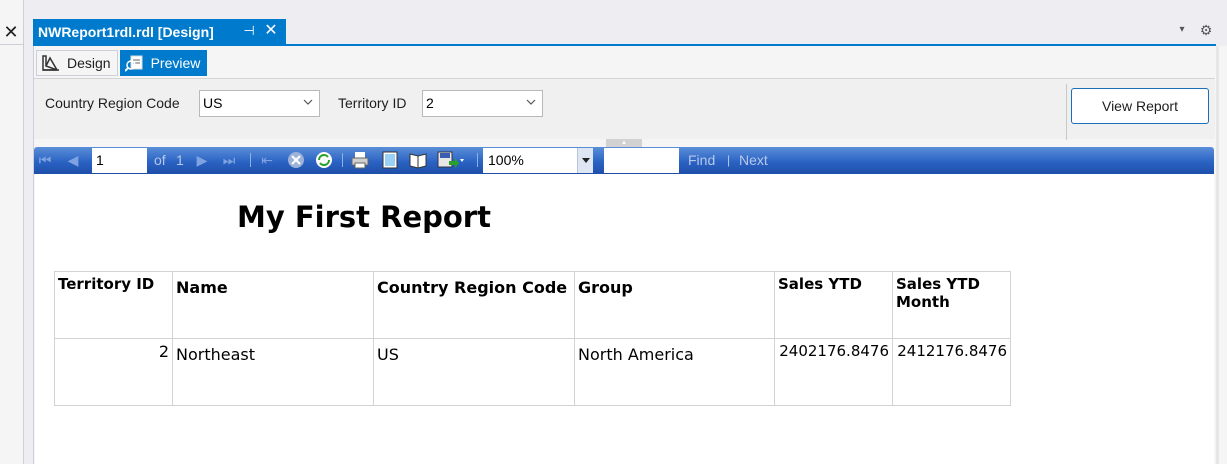 The width and height of the screenshot is (1227, 464). I want to click on left-panel-close-icon: ✕, so click(11, 32).